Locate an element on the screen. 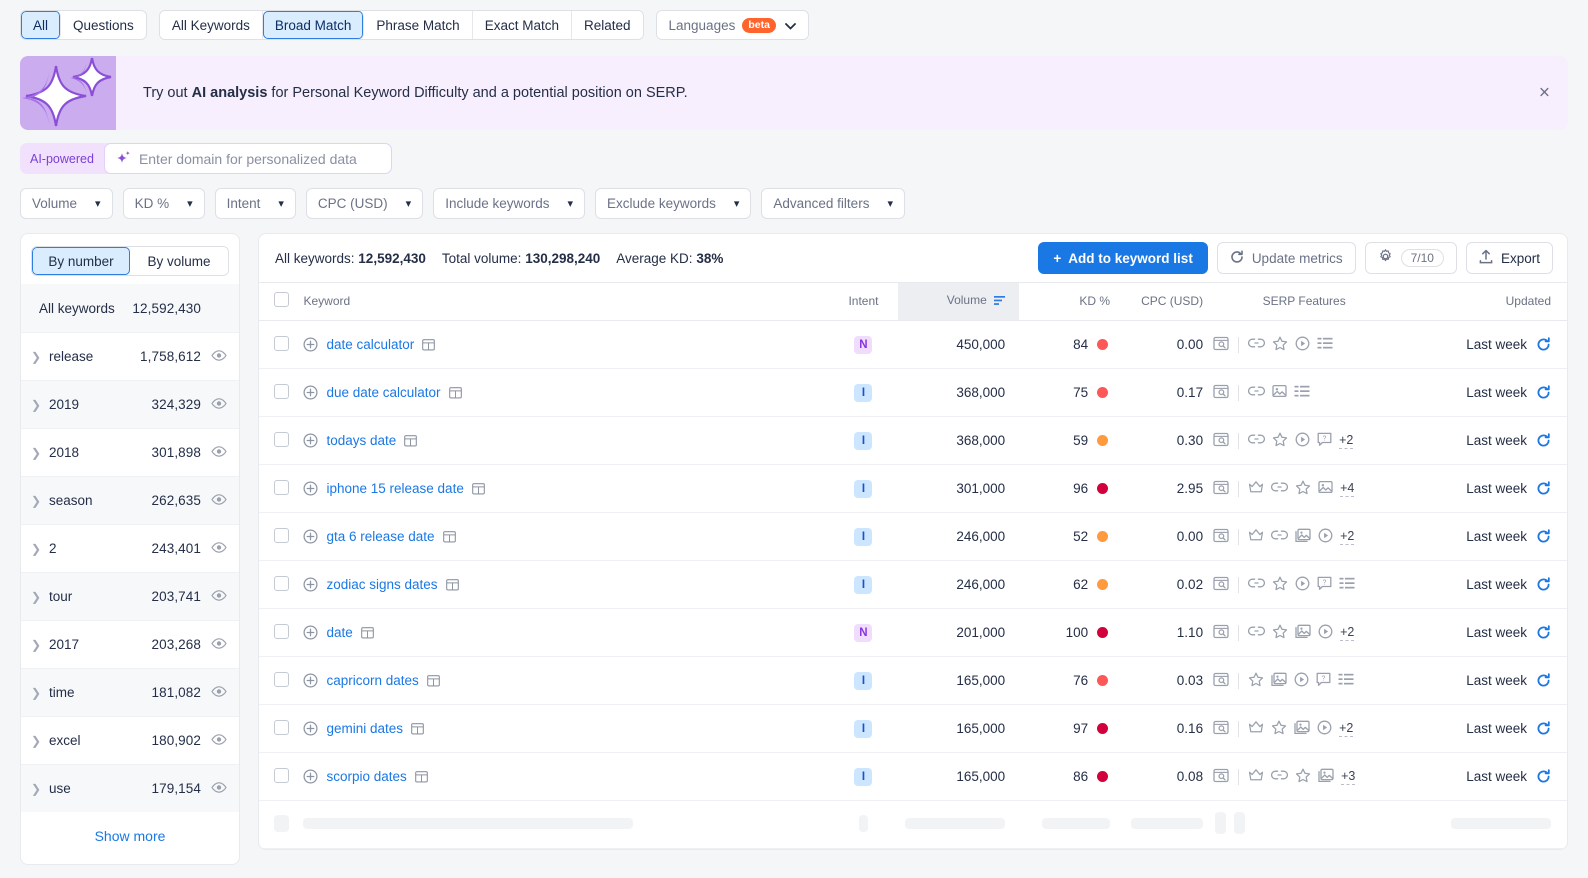 The width and height of the screenshot is (1588, 878). keyword-link: capricorn dates is located at coordinates (372, 680).